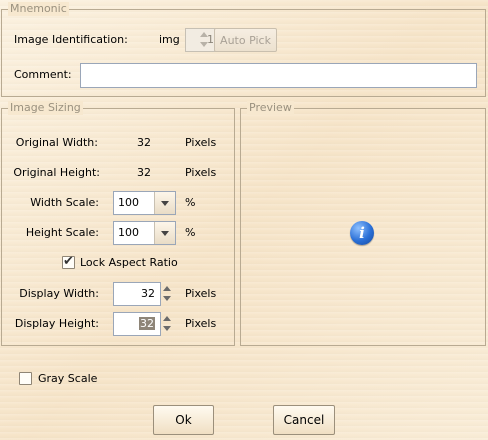 This screenshot has width=488, height=440. I want to click on lock-aspect-label: Lock Aspect Ratio, so click(129, 263).